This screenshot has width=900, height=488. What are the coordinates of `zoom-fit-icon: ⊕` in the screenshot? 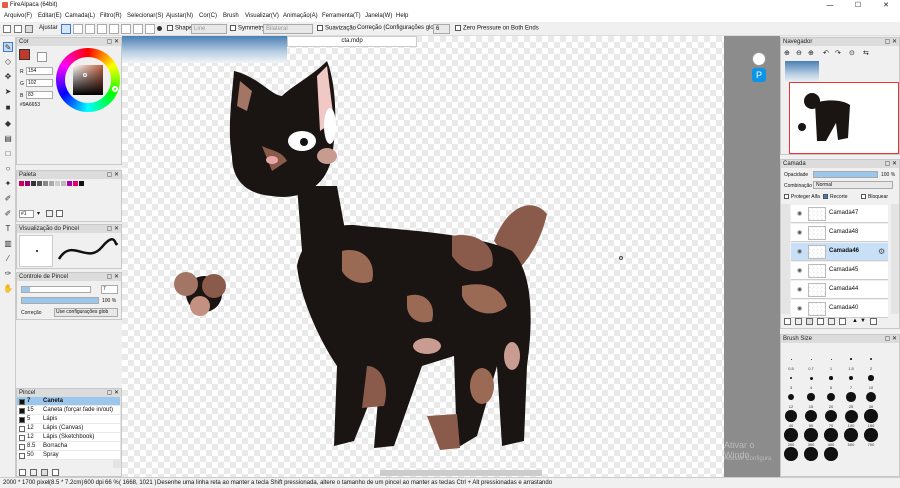 It's located at (811, 53).